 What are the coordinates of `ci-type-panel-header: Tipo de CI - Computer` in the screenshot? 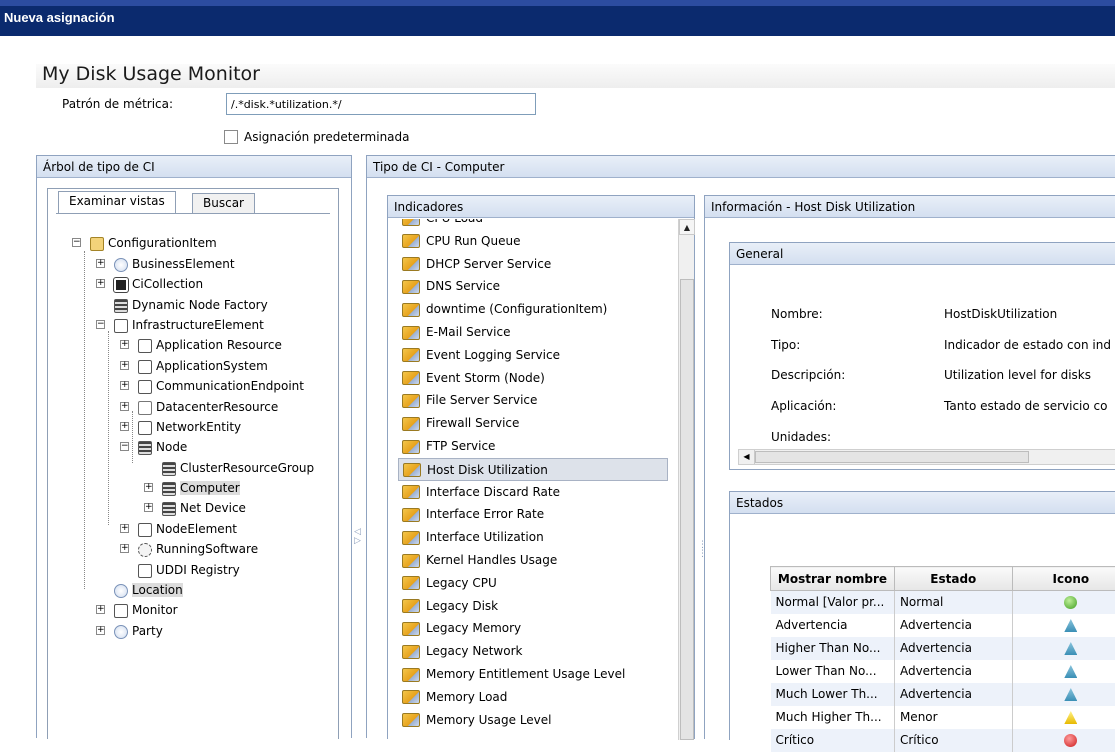 It's located at (741, 167).